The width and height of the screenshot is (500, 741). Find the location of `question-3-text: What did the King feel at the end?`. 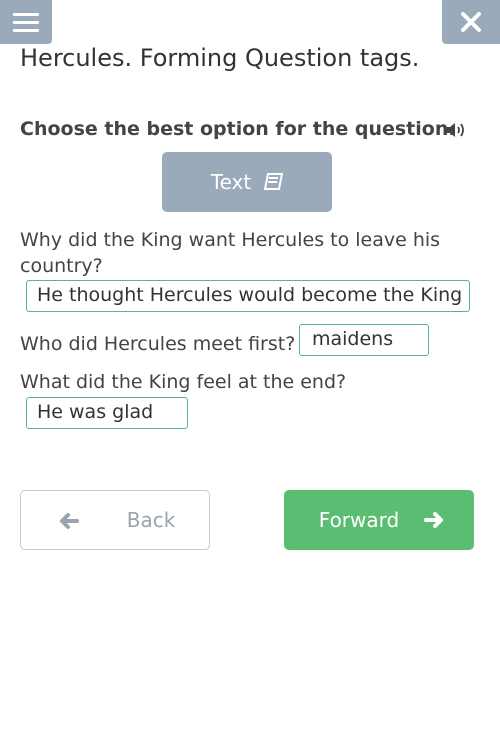

question-3-text: What did the King feel at the end? is located at coordinates (183, 382).